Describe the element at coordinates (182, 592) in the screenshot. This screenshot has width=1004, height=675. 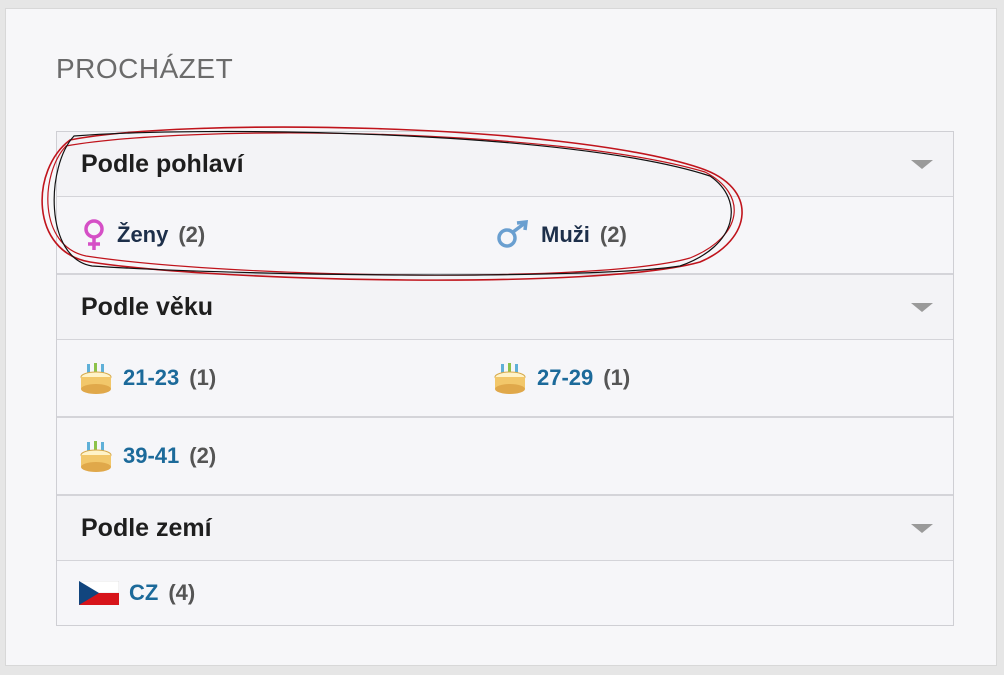
I see `filter-count: (4)` at that location.